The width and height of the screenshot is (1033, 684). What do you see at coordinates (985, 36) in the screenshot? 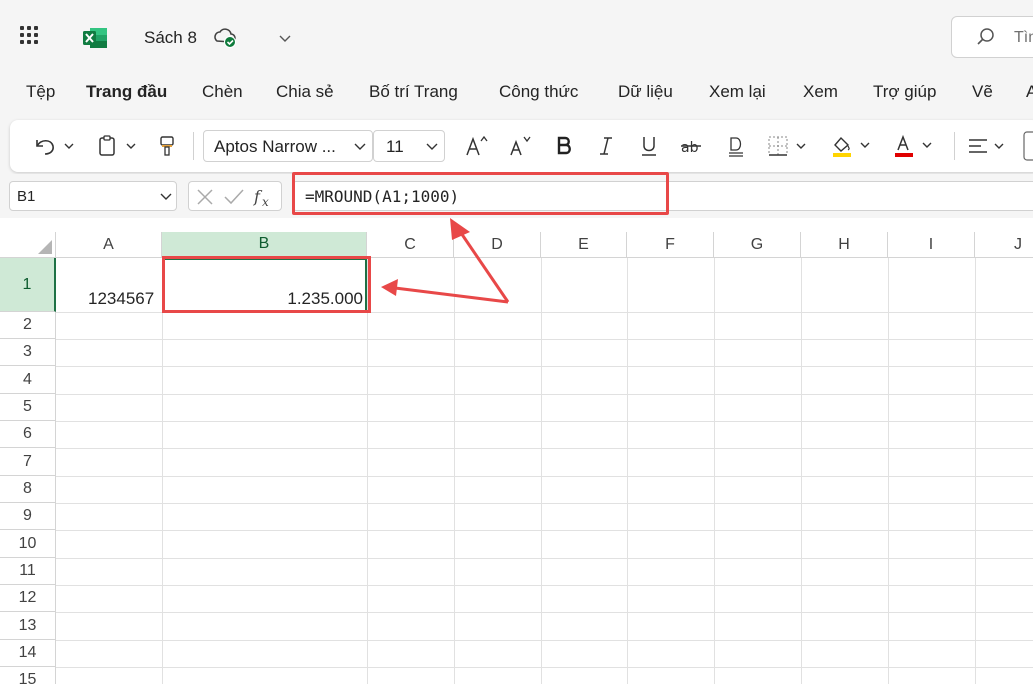
I see `search-icon` at bounding box center [985, 36].